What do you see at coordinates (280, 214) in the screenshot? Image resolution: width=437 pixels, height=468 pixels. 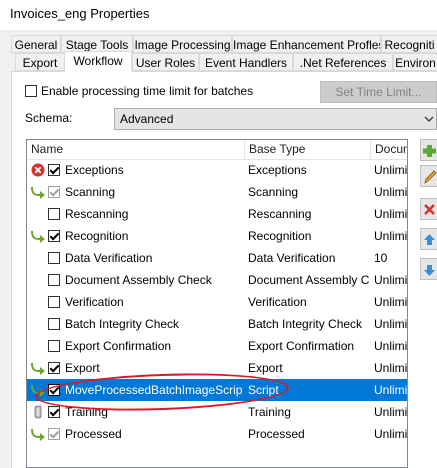 I see `stage-base-type: Rescanning` at bounding box center [280, 214].